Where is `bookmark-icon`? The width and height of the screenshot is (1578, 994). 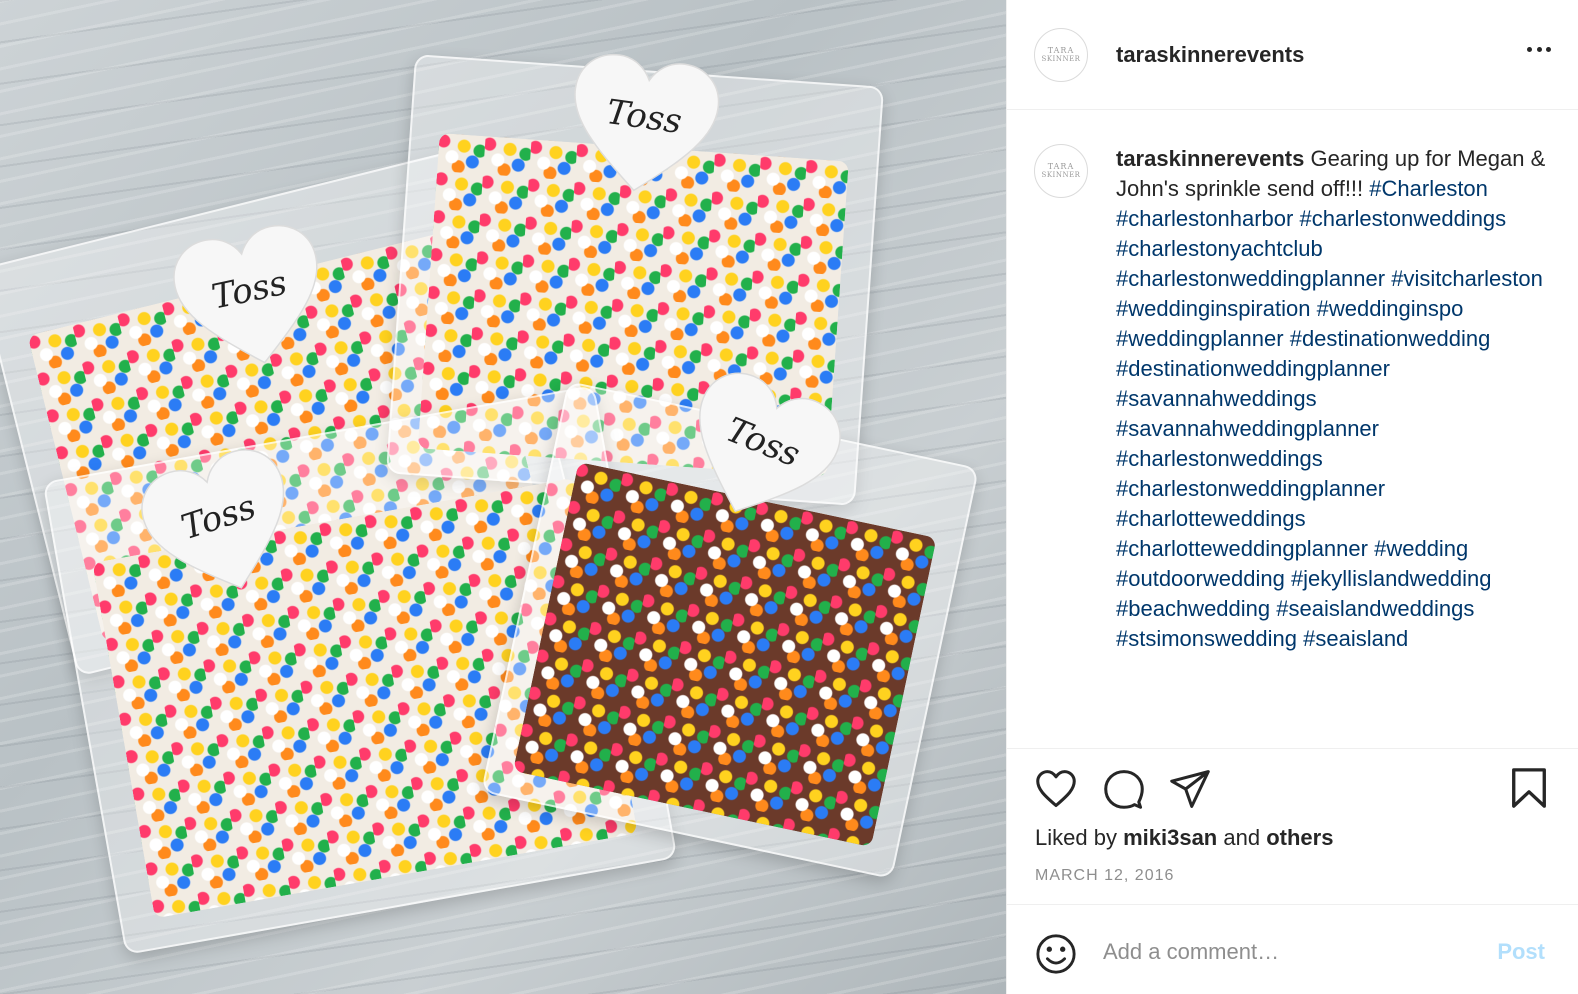
bookmark-icon is located at coordinates (1529, 788).